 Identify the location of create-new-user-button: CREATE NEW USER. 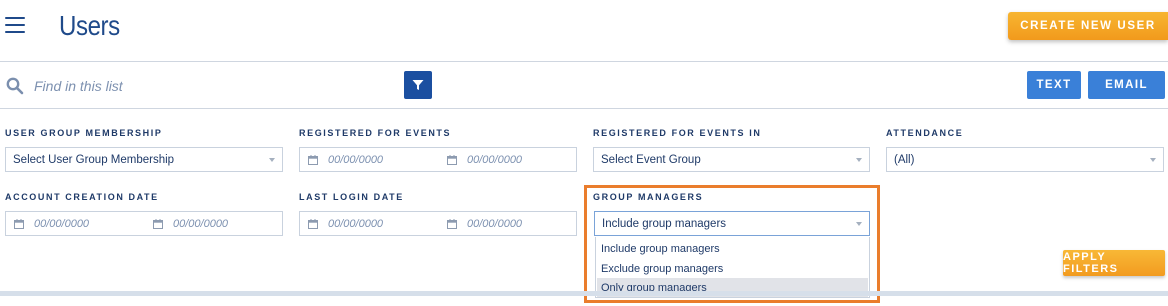
(1088, 26).